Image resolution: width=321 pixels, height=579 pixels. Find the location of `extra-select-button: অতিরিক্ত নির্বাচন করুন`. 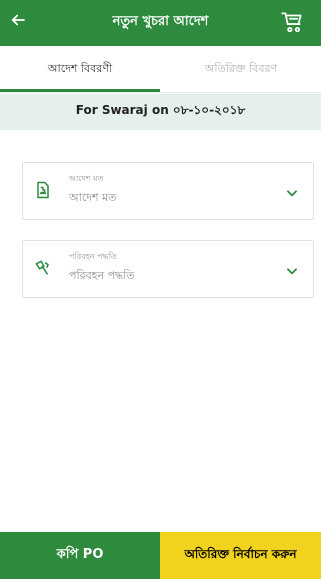

extra-select-button: অতিরিক্ত নির্বাচন করুন is located at coordinates (240, 555).